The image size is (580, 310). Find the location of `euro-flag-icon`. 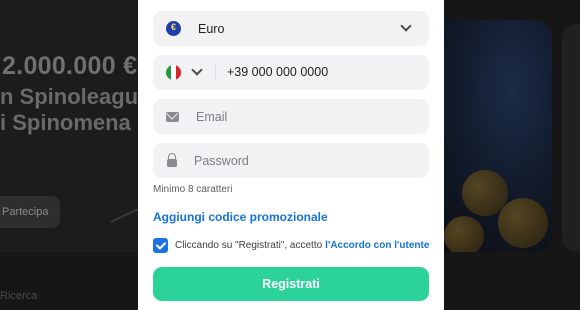

euro-flag-icon is located at coordinates (173, 28).